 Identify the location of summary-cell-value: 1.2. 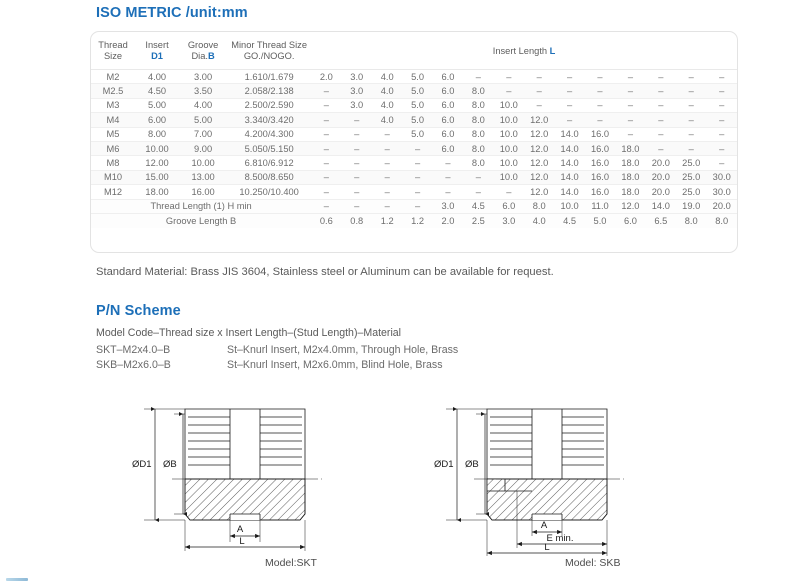
(417, 220).